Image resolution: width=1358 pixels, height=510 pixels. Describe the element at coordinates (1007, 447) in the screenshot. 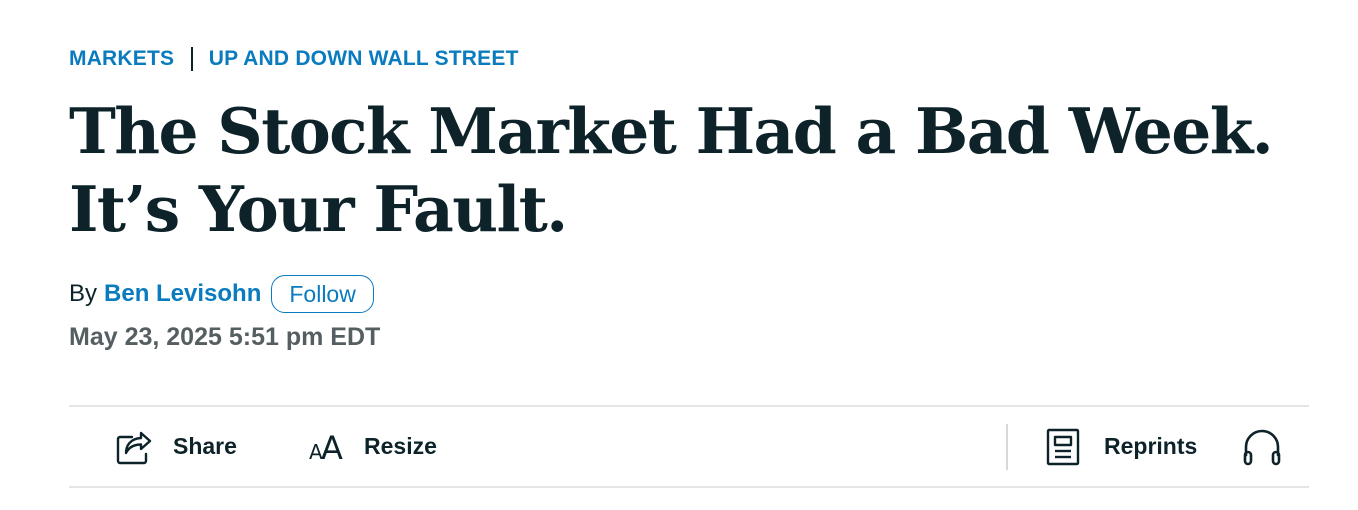

I see `toolbar-divider` at that location.